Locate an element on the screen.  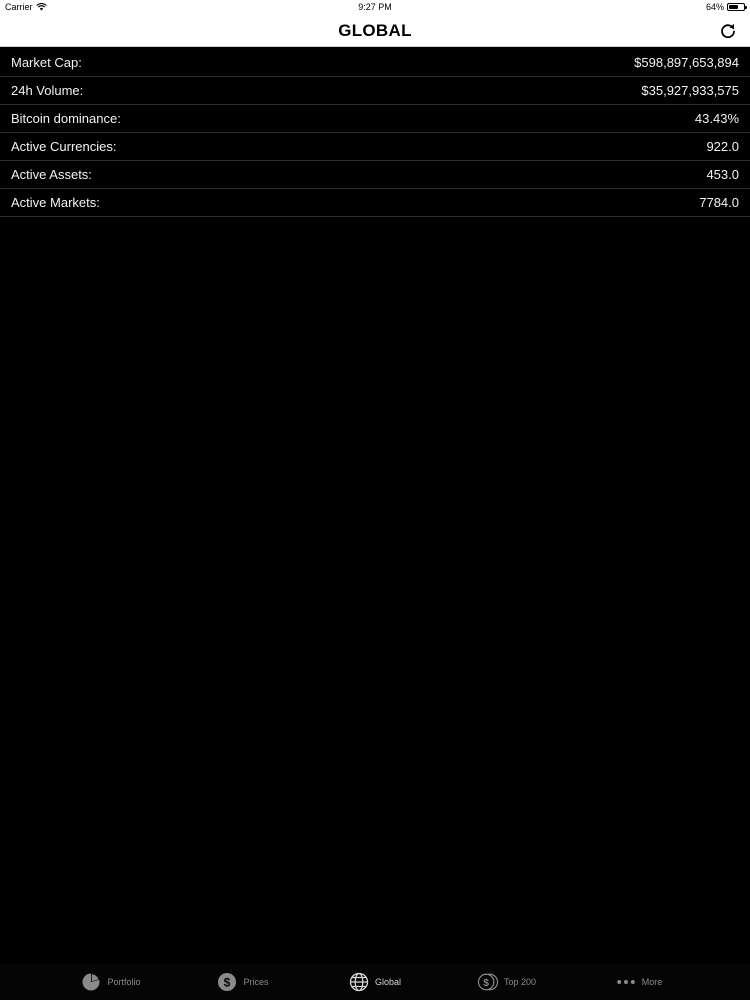
tab-more: More is located at coordinates (639, 982).